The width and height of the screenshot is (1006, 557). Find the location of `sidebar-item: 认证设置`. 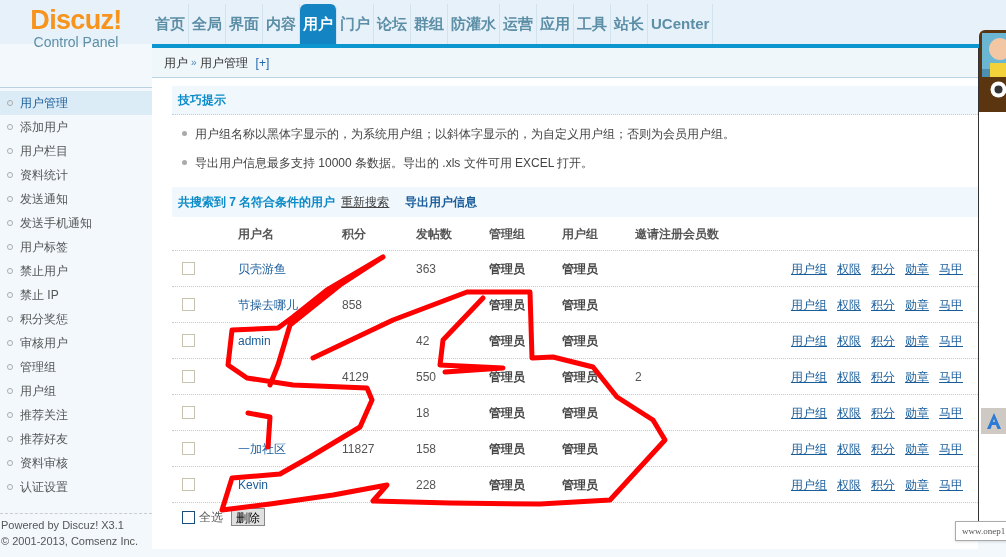

sidebar-item: 认证设置 is located at coordinates (76, 487).